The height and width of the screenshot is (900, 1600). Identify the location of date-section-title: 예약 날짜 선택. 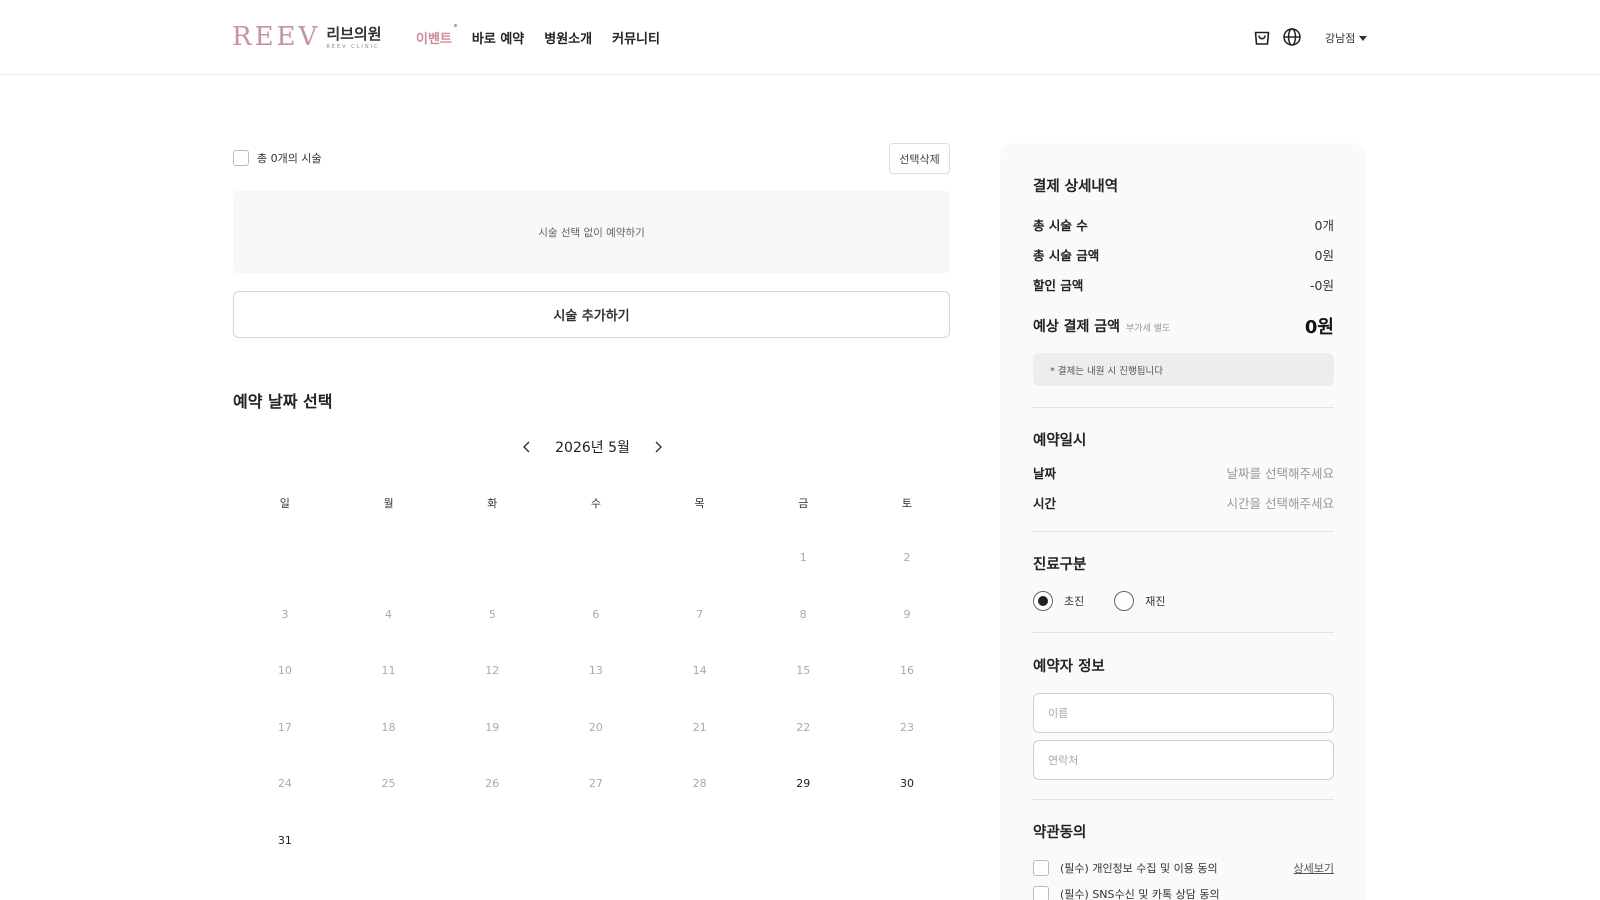
(283, 401).